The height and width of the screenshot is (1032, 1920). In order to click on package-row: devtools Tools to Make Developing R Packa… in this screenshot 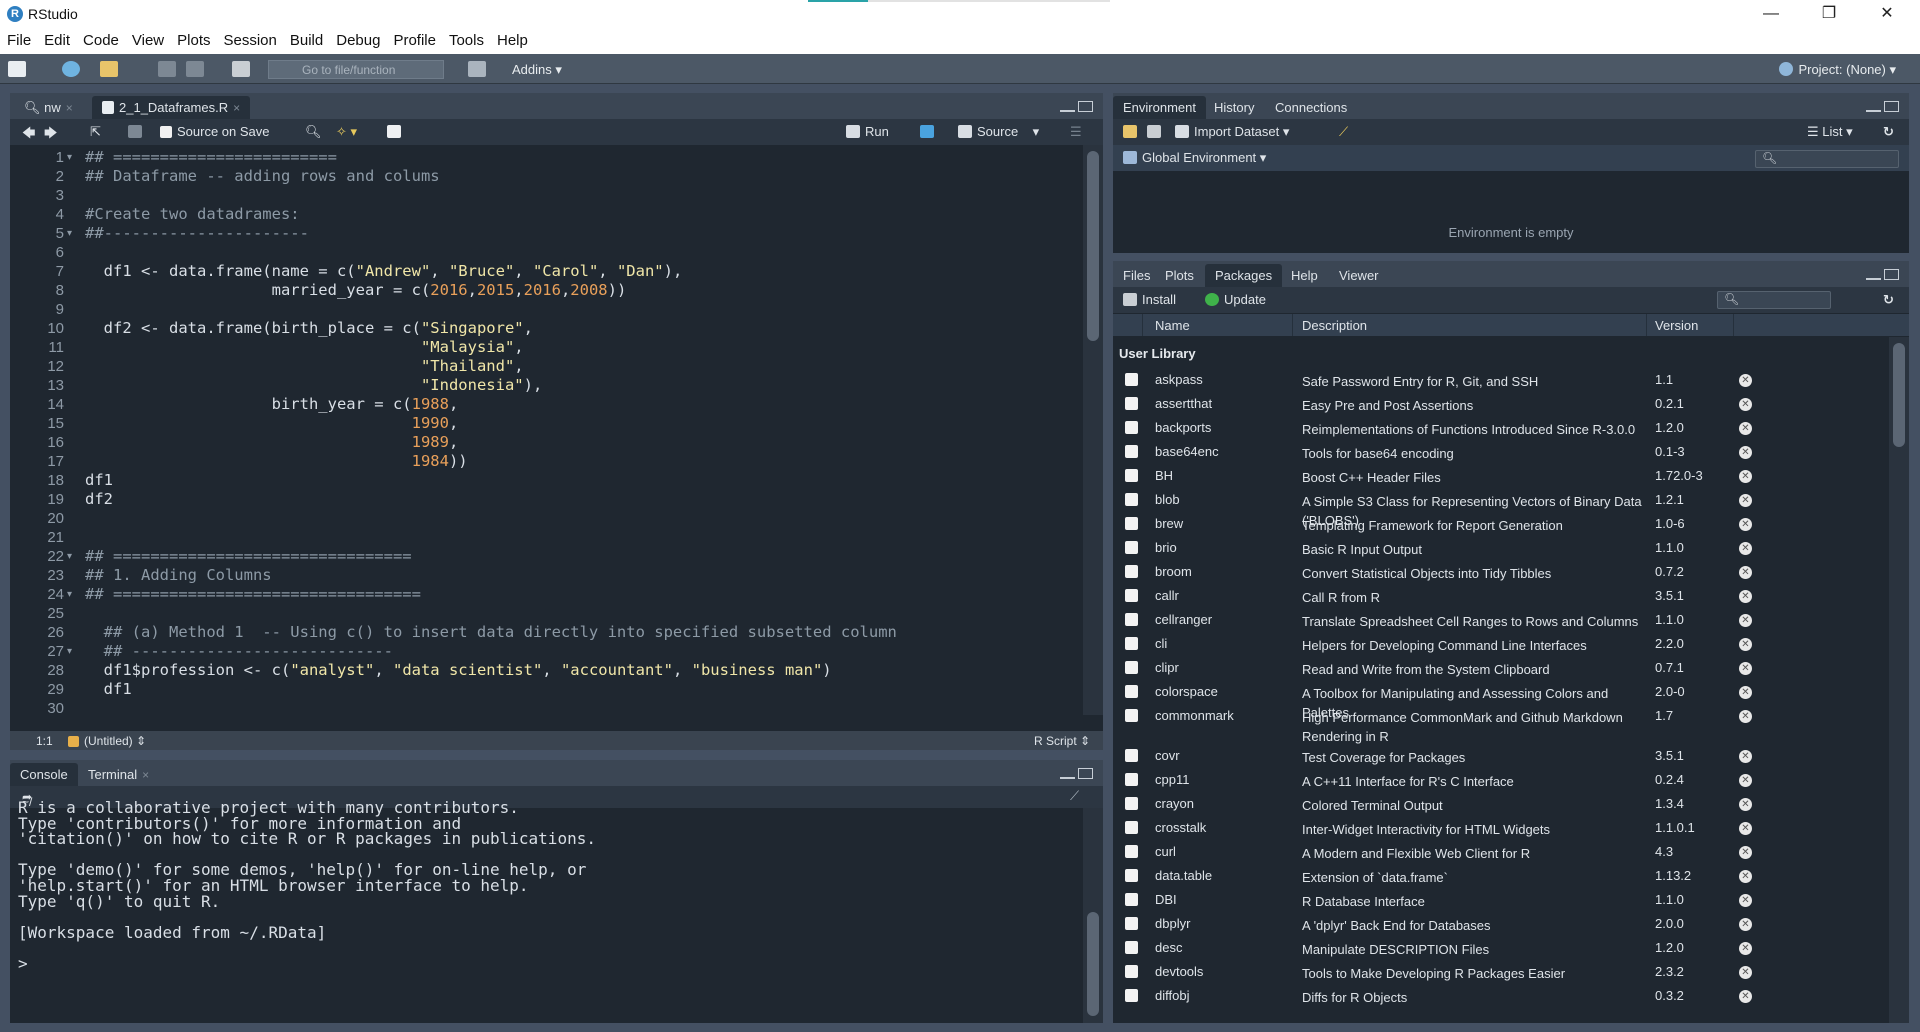, I will do `click(1501, 973)`.